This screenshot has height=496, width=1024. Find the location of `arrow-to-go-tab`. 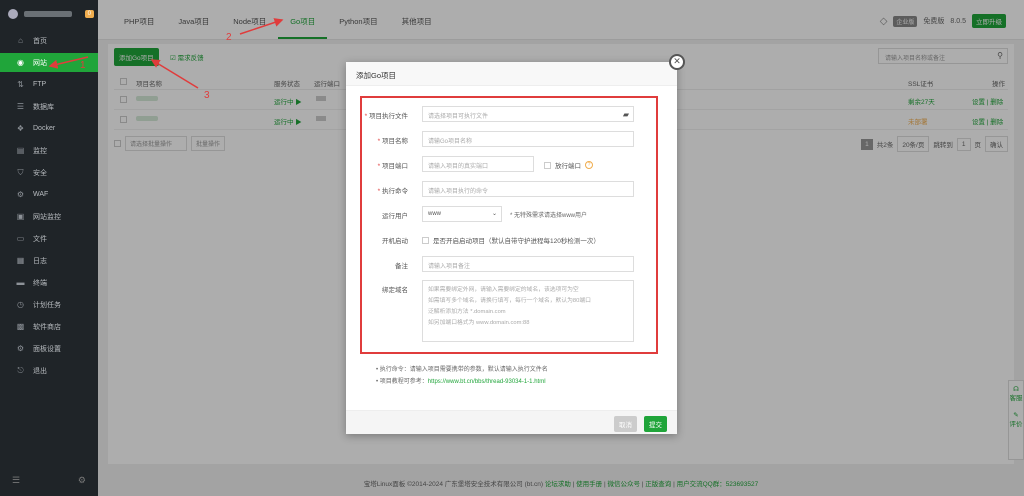

arrow-to-go-tab is located at coordinates (261, 26).